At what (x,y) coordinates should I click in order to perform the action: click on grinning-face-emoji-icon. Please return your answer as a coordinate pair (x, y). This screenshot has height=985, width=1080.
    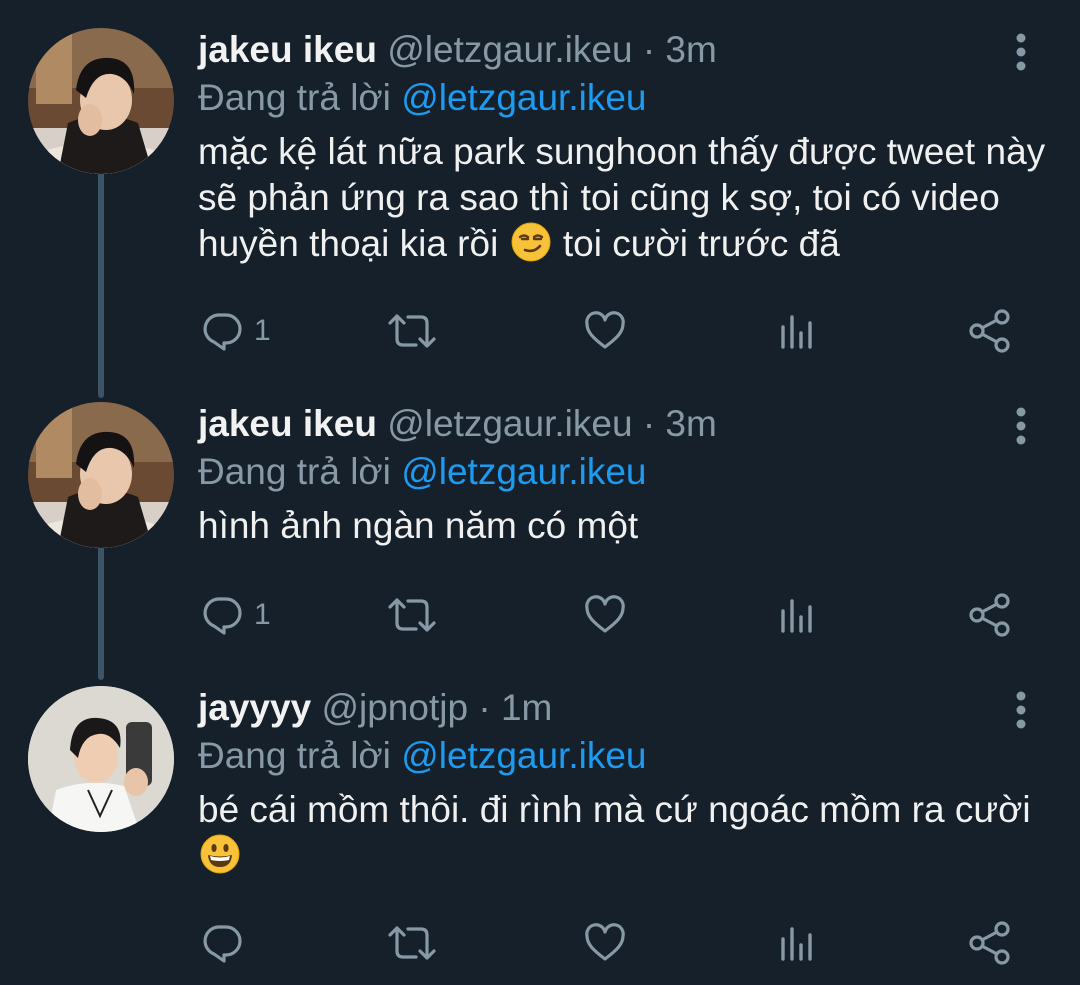
    Looking at the image, I should click on (220, 859).